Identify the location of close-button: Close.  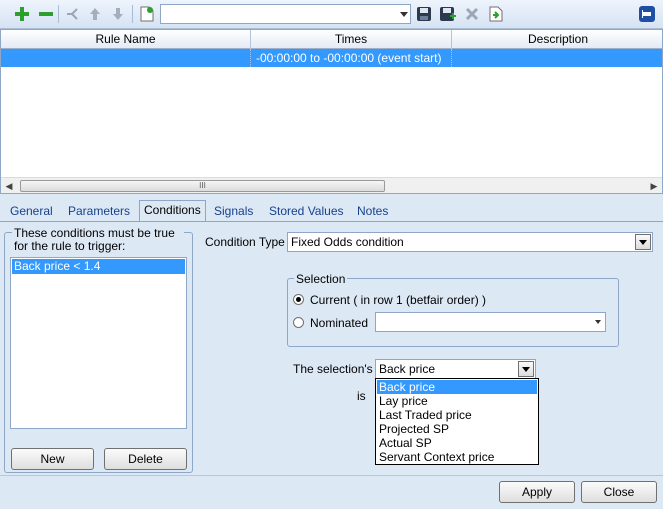
(619, 492).